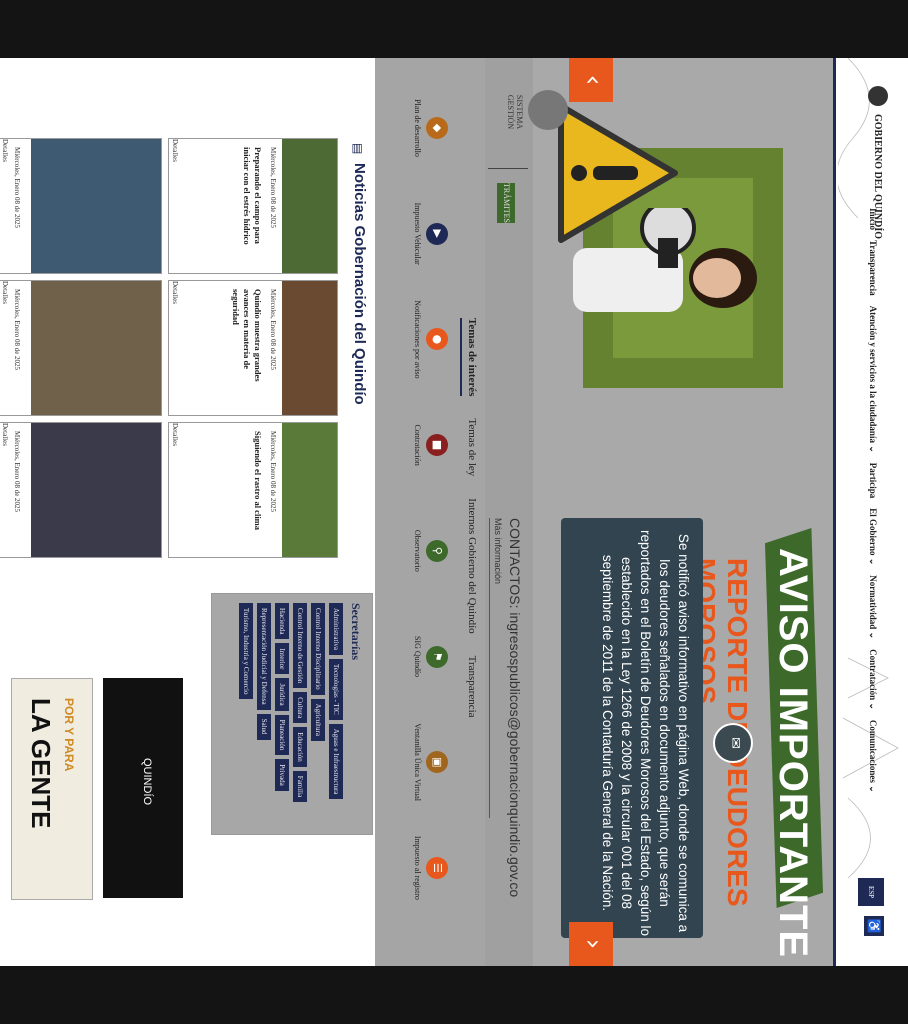 The image size is (908, 1024). Describe the element at coordinates (318, 649) in the screenshot. I see `secretaria-link: Control Interno Disciplinario` at that location.